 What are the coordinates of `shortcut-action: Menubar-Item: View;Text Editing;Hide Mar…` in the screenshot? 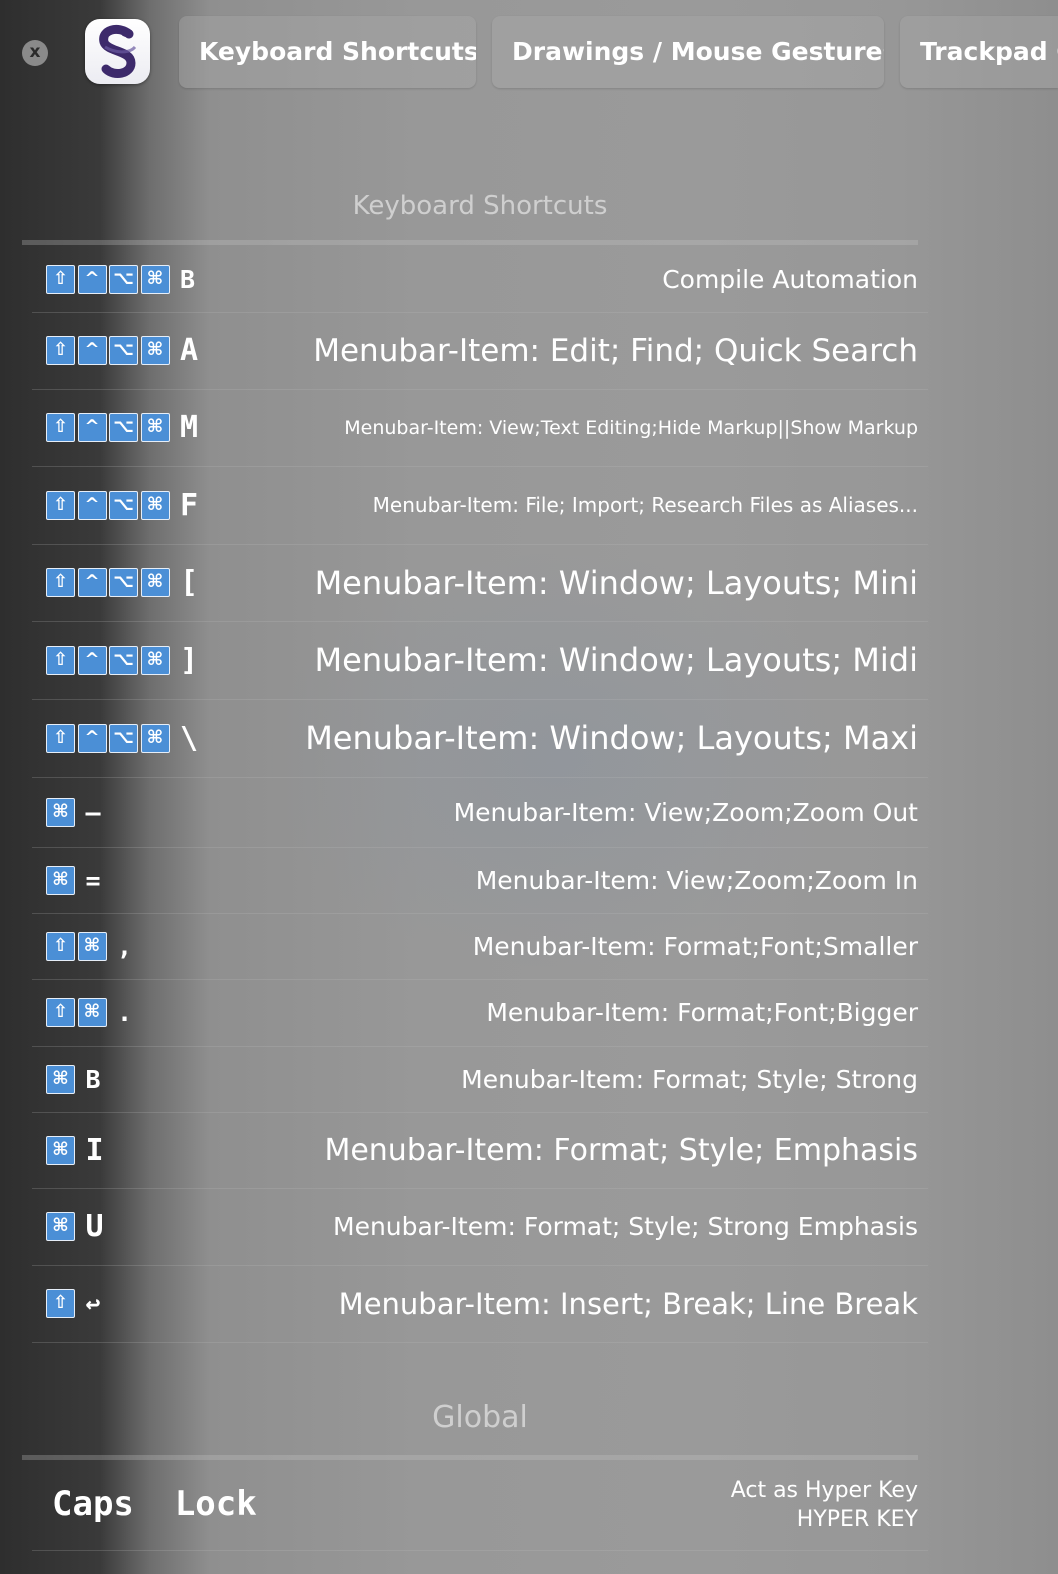 It's located at (631, 427).